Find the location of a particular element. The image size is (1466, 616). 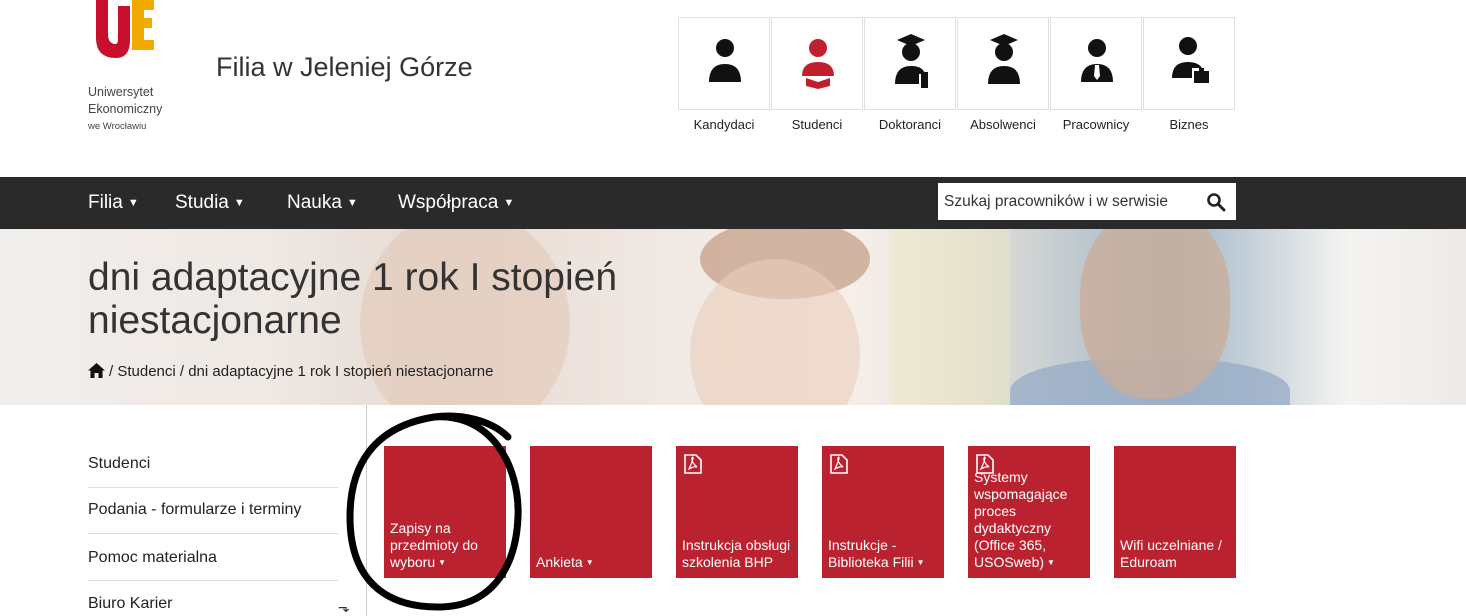

audience-label: Studenci is located at coordinates (817, 124).